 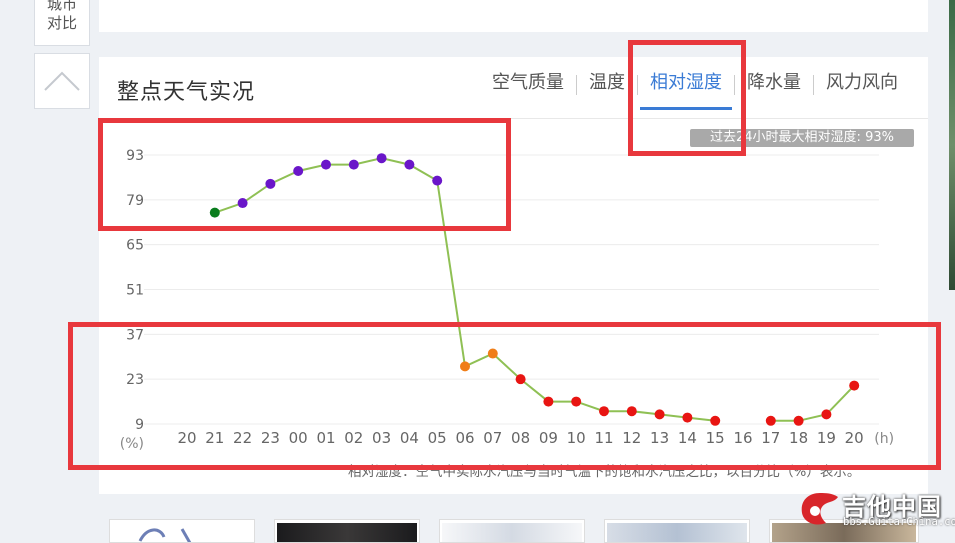 I want to click on y-tick-label: 51, so click(x=135, y=291).